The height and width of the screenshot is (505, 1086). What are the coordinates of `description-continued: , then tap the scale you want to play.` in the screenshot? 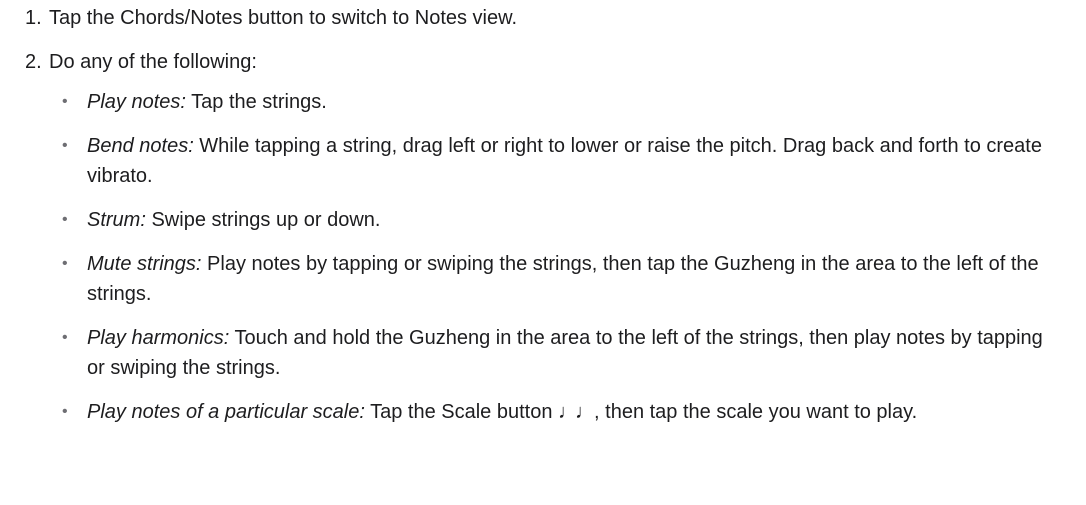 It's located at (756, 412).